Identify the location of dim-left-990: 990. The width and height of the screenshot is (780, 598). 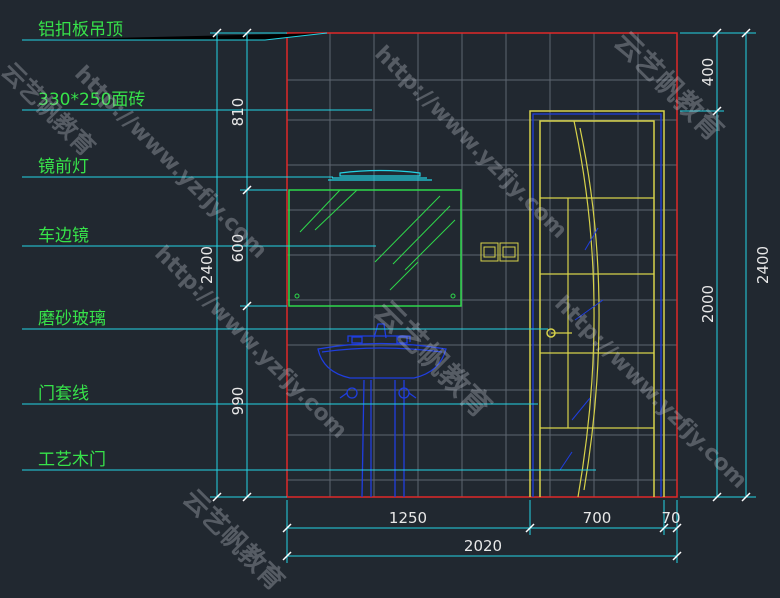
(238, 401).